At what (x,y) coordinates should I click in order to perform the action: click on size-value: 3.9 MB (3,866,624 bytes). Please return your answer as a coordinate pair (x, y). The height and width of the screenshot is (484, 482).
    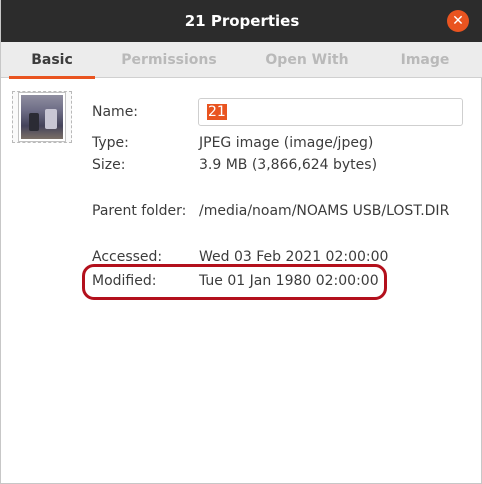
    Looking at the image, I should click on (288, 165).